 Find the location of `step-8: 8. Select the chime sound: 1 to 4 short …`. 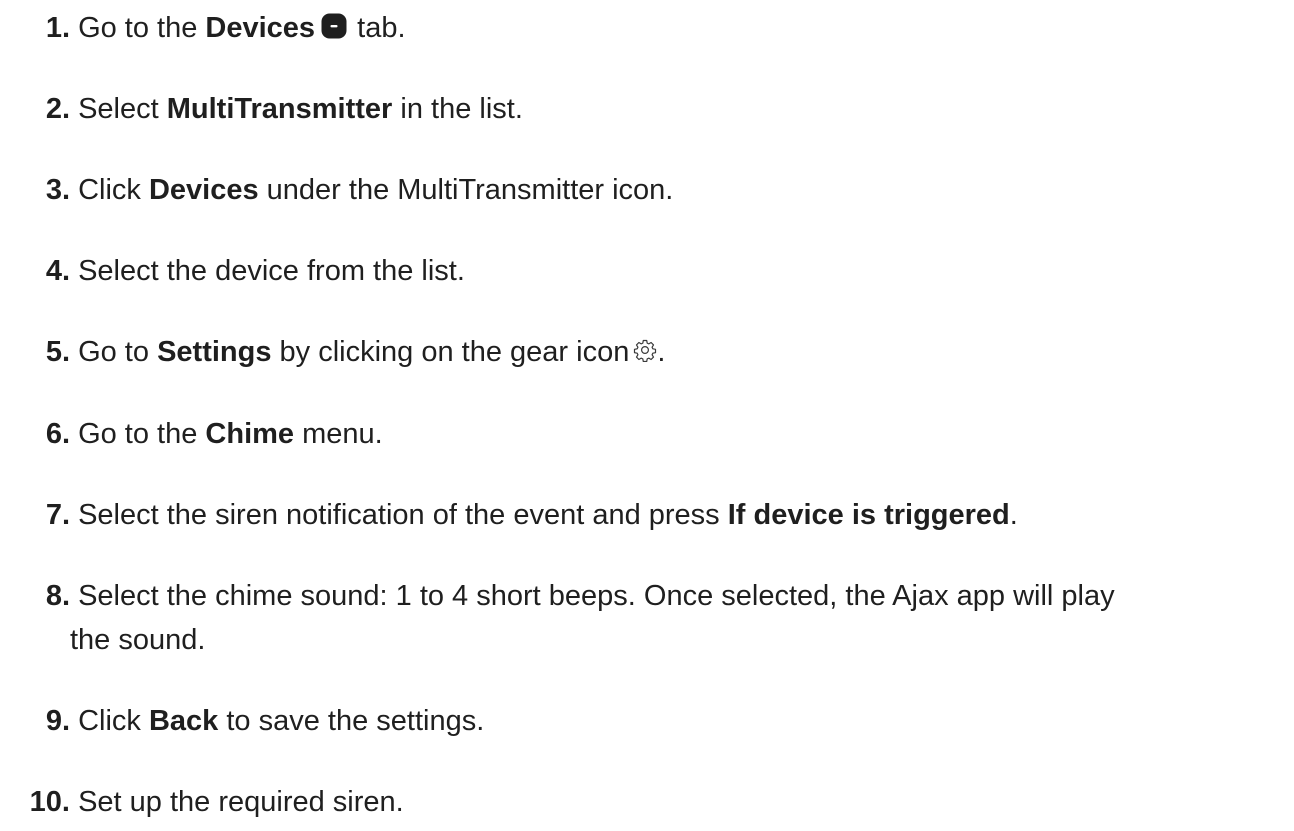

step-8: 8. Select the chime sound: 1 to 4 short … is located at coordinates (635, 618).